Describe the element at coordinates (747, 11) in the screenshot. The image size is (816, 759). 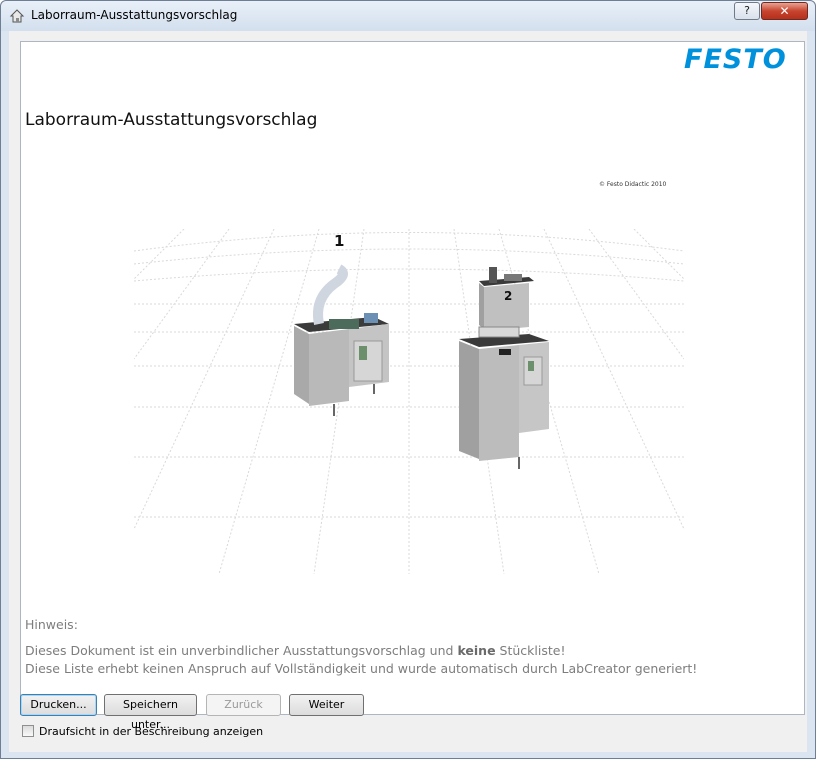
I see `help-button: ?` at that location.